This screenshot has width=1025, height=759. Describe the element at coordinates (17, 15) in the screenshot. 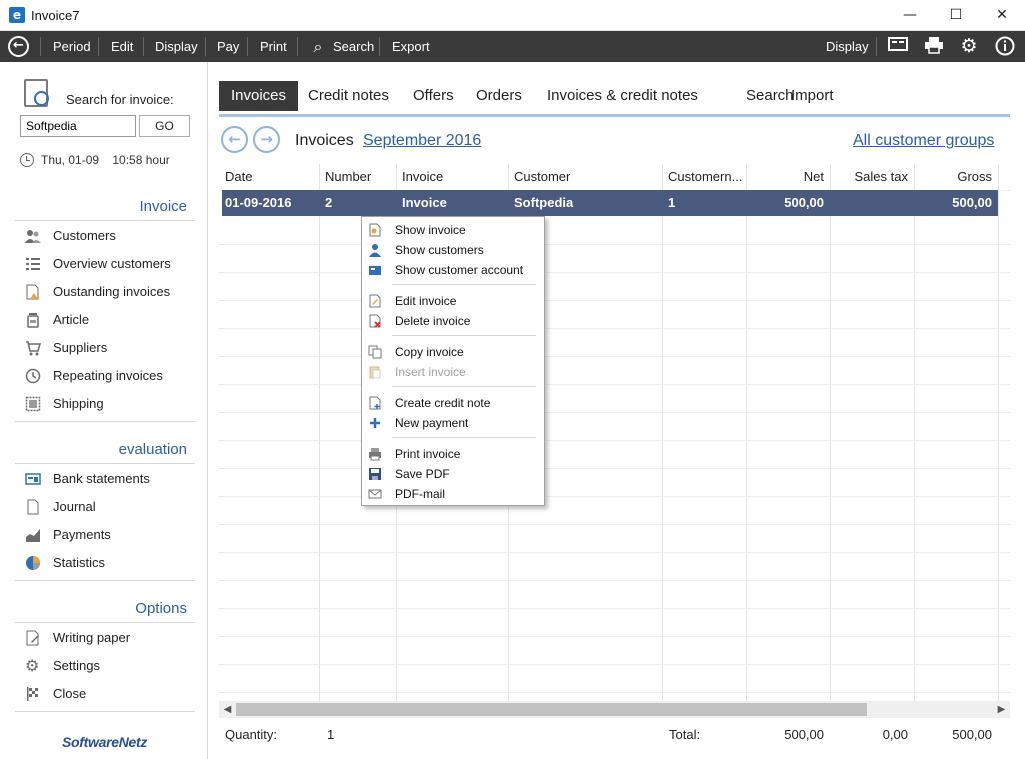

I see `app-icon: e` at that location.